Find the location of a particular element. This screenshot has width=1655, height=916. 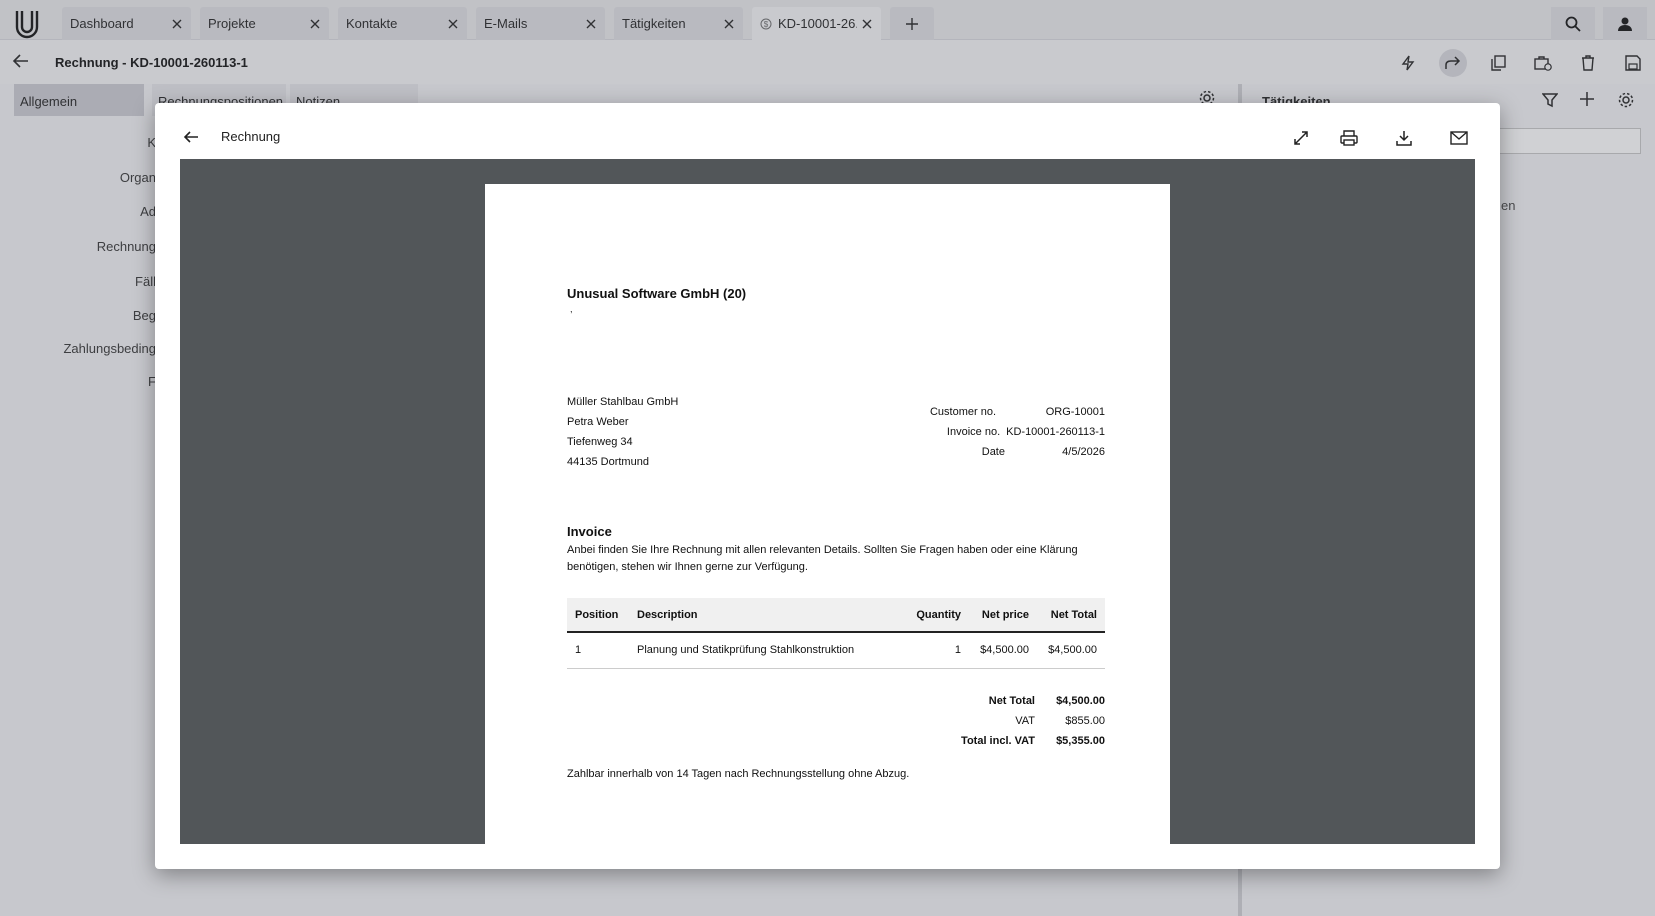

meta-value: 4/5/2026 is located at coordinates (1083, 452).